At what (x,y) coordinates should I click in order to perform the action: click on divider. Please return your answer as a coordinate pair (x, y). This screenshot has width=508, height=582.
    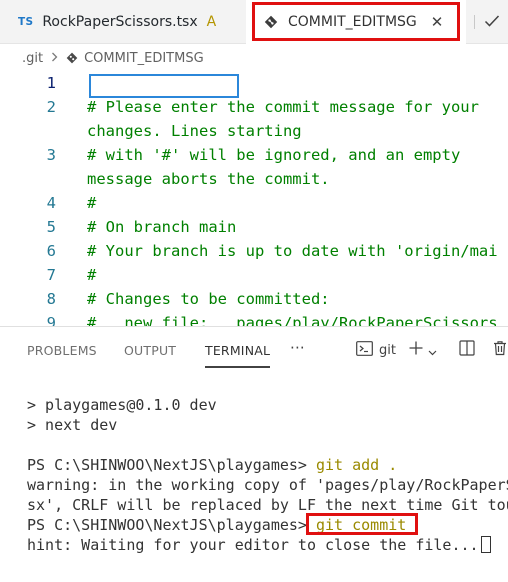
    Looking at the image, I should click on (474, 22).